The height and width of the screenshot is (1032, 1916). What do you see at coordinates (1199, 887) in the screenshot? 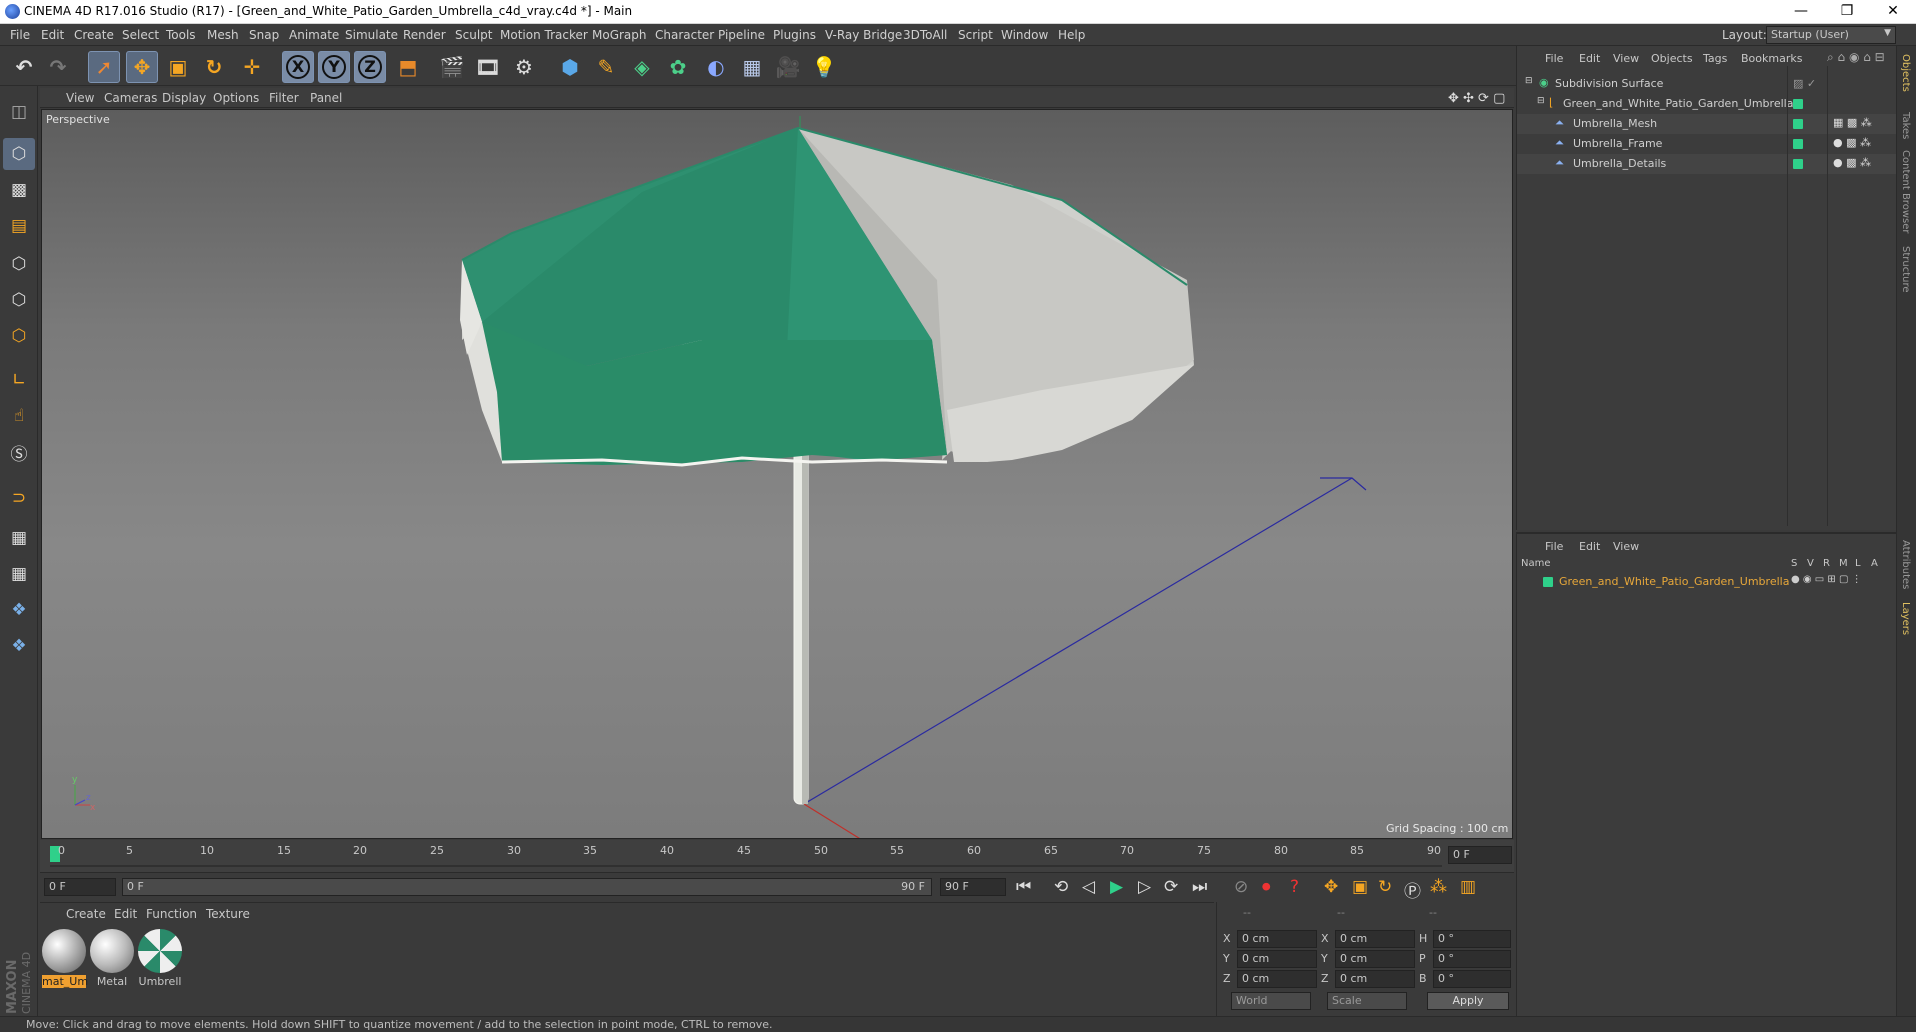
I see `goto-end-icon: ⏭` at bounding box center [1199, 887].